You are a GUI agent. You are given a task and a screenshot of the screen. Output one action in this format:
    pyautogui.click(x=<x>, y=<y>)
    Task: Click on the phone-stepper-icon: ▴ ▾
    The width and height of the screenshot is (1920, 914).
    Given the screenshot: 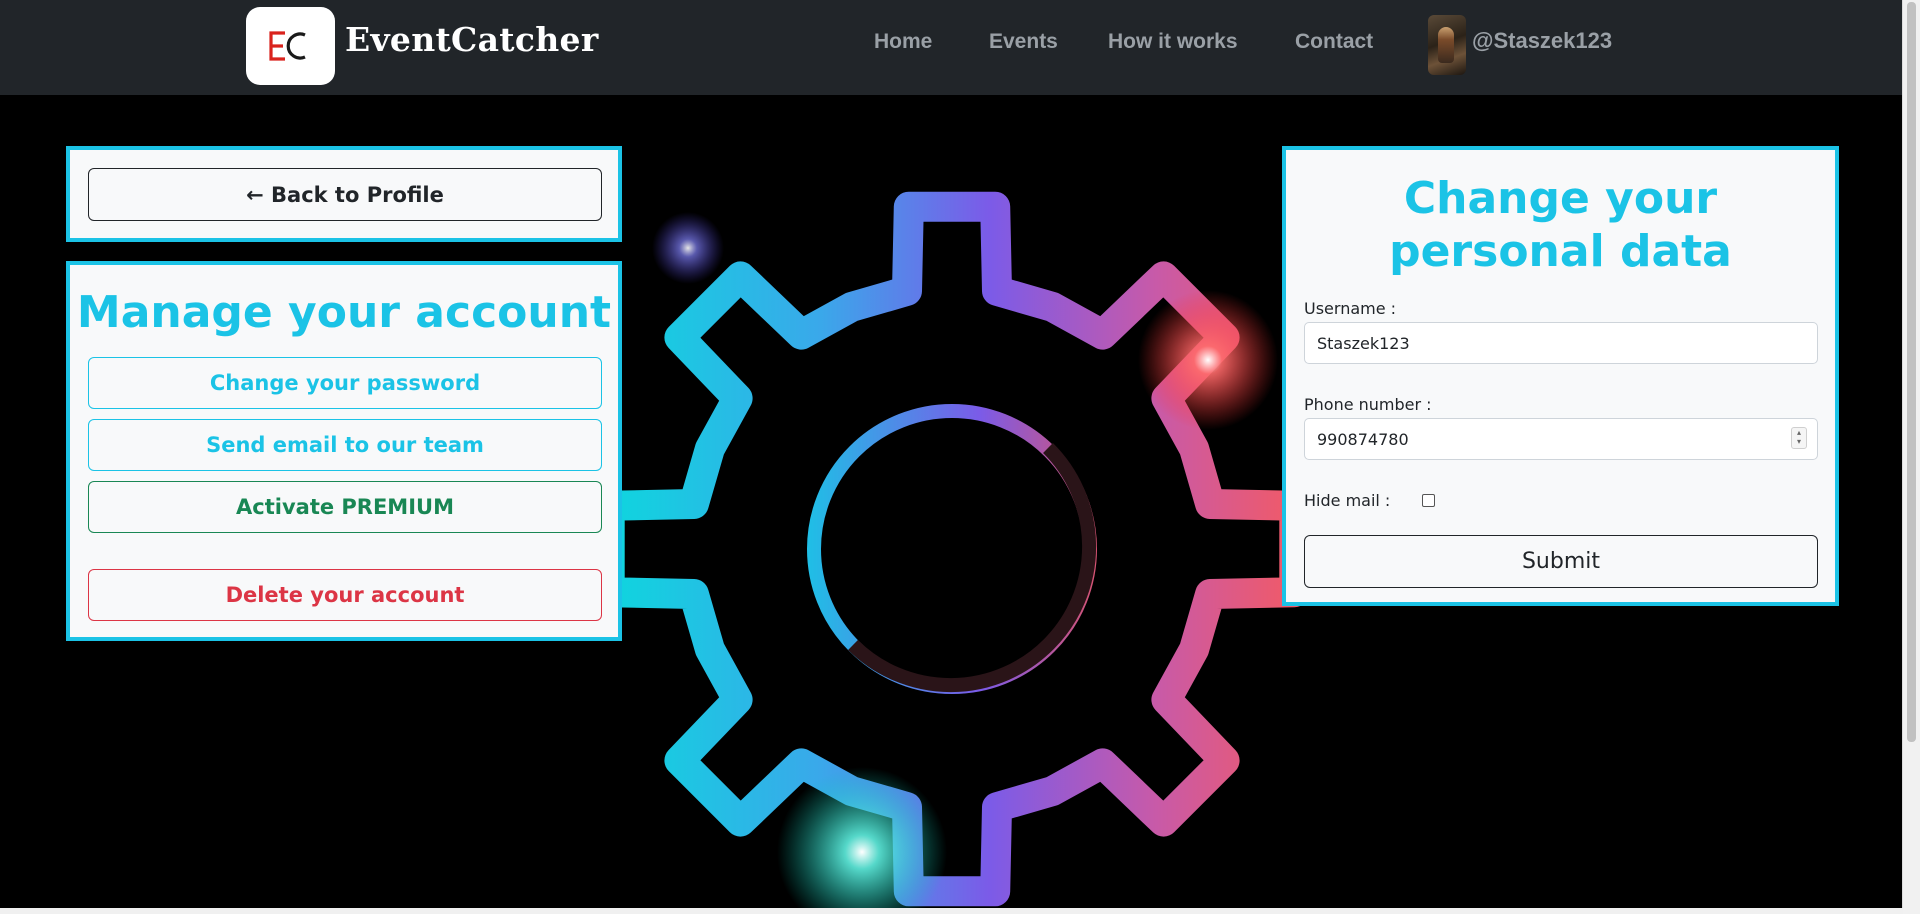 What is the action you would take?
    pyautogui.click(x=1799, y=438)
    